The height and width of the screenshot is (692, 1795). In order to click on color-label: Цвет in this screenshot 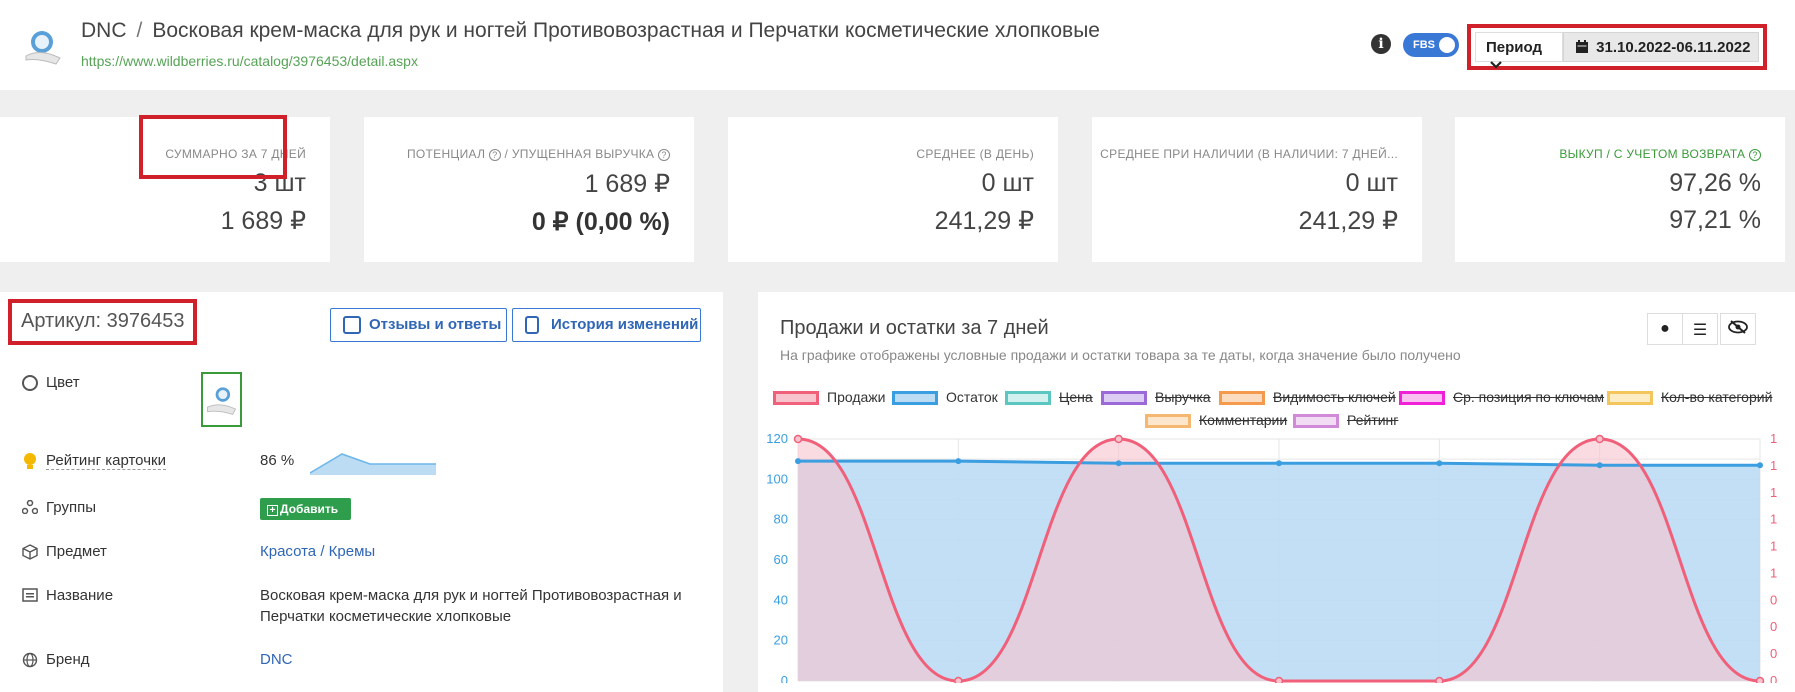, I will do `click(63, 382)`.